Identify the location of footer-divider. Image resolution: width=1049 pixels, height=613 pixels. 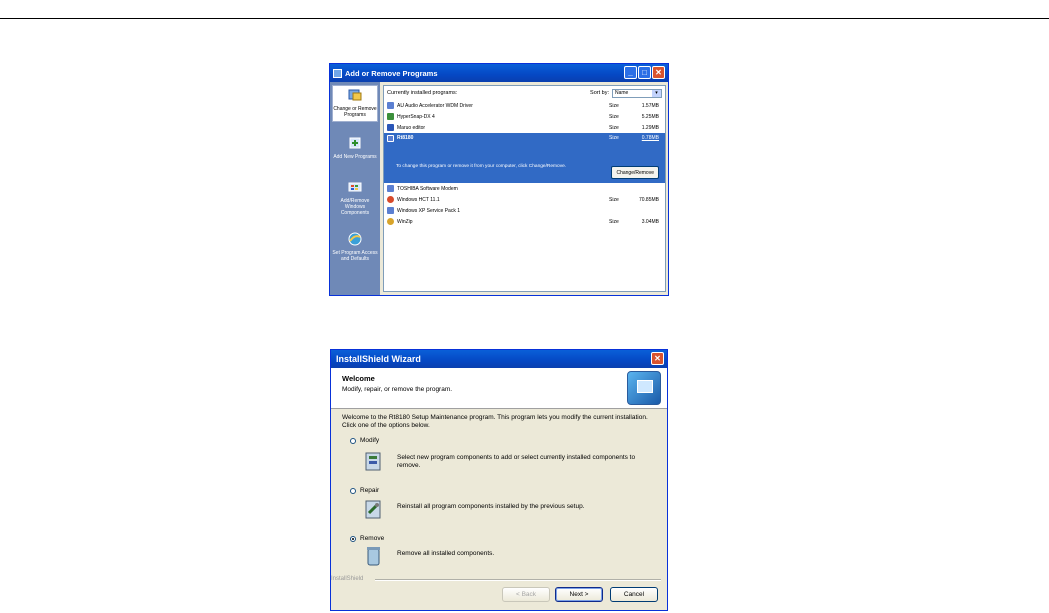
(518, 580).